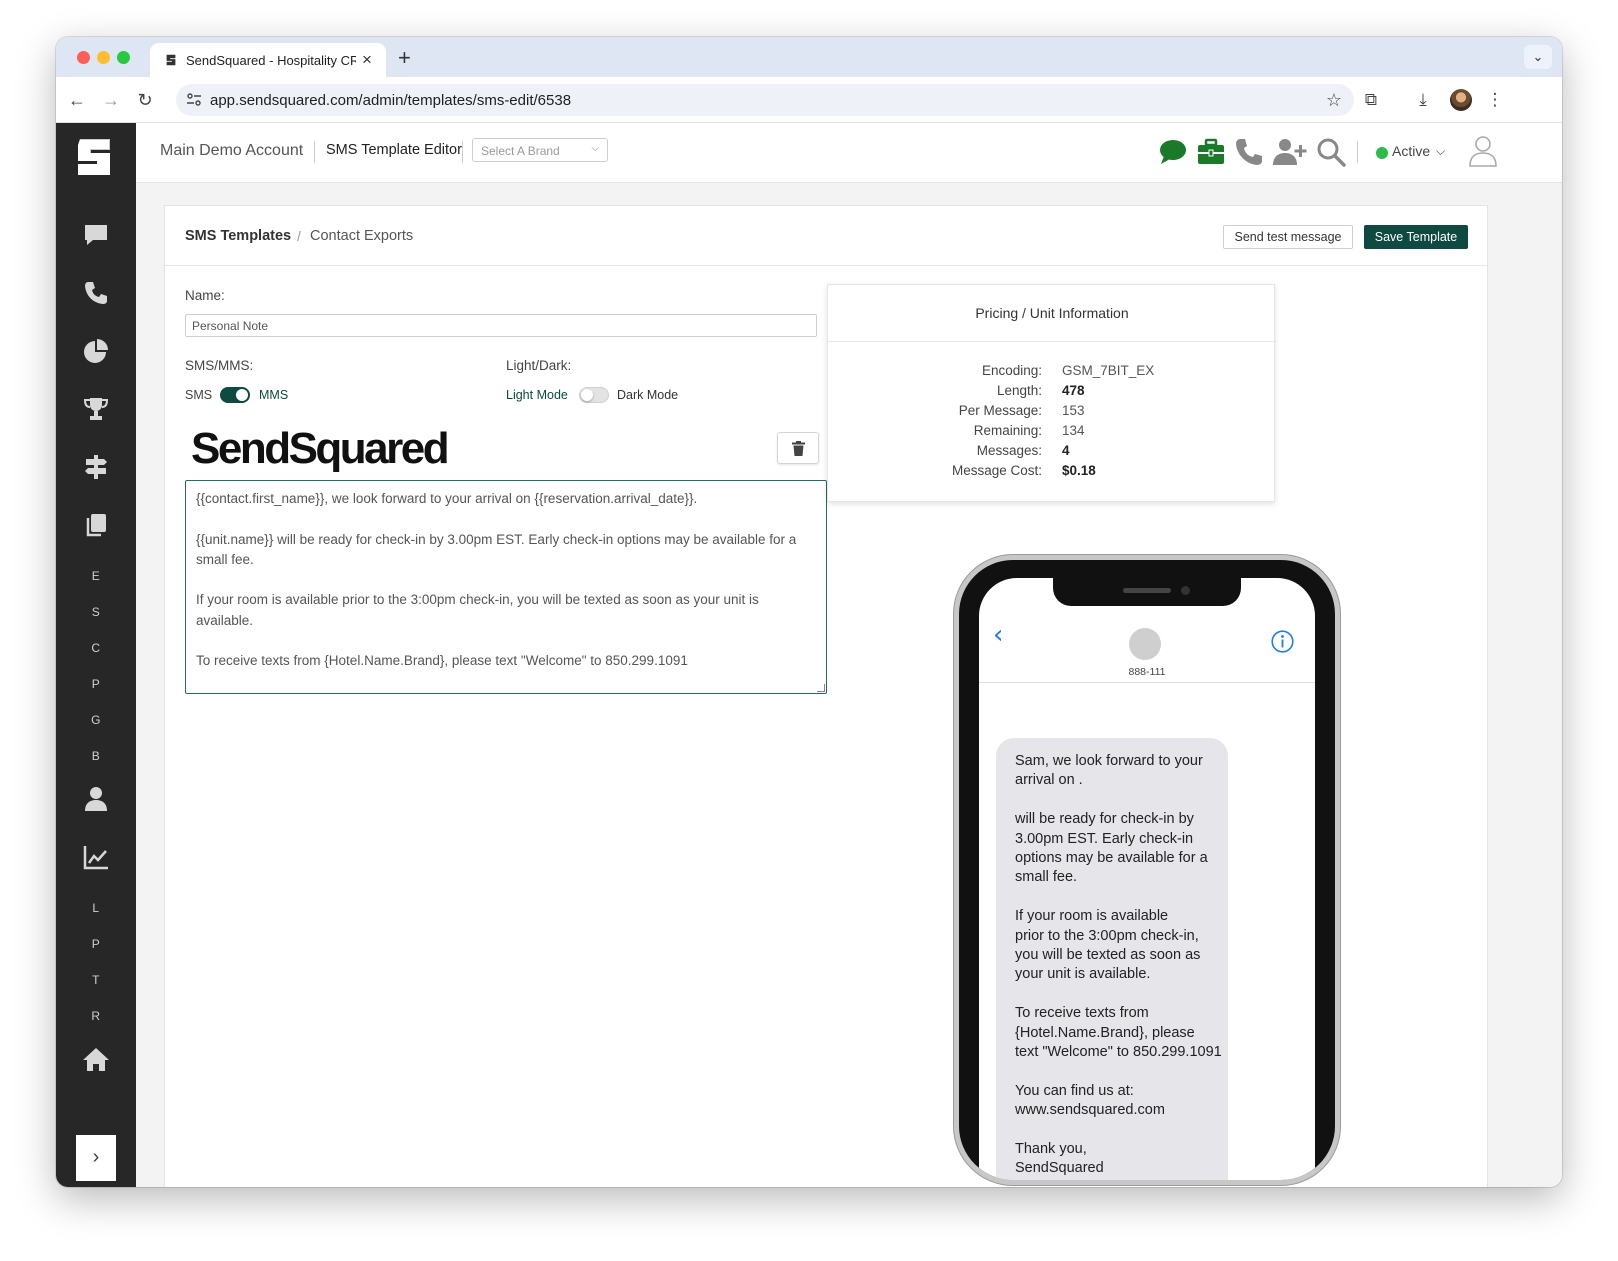 The height and width of the screenshot is (1261, 1618). Describe the element at coordinates (1538, 57) in the screenshot. I see `tab-search-icon: ⌄` at that location.